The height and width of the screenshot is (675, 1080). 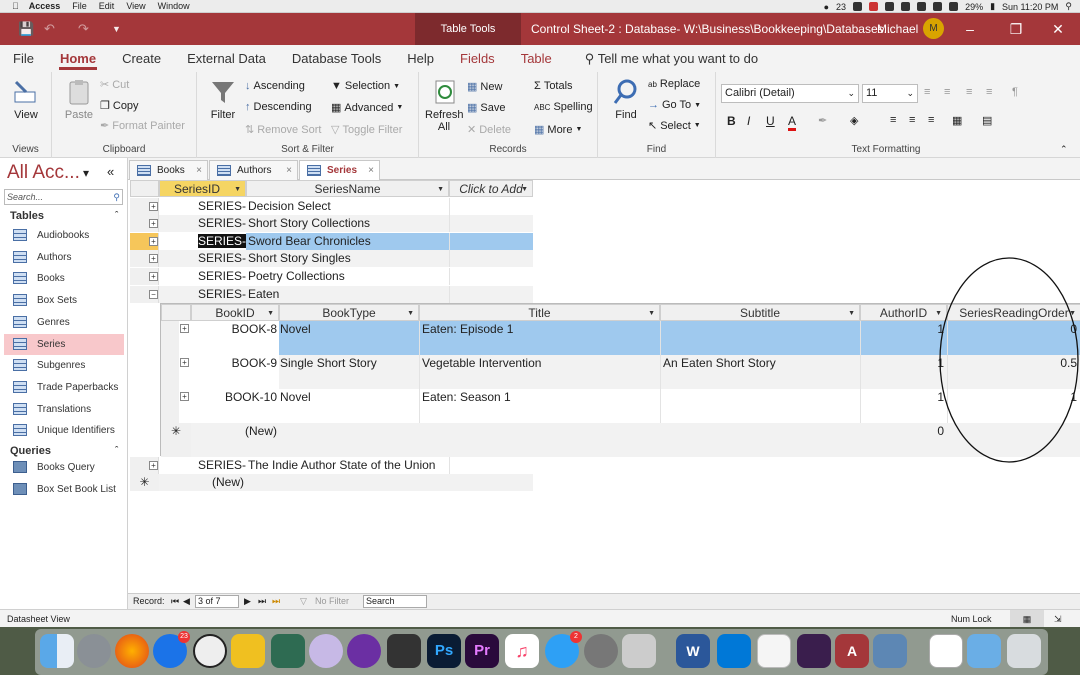 I want to click on numbering-button: ≡, so click(x=947, y=92).